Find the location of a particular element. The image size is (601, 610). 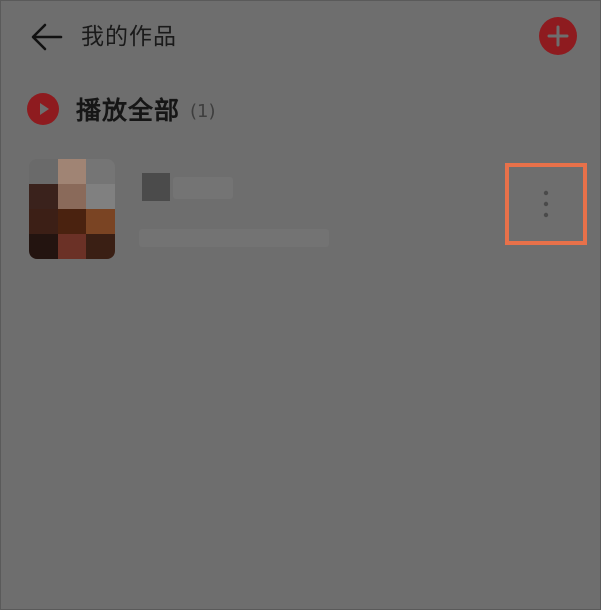

work-title-redacted is located at coordinates (156, 187).